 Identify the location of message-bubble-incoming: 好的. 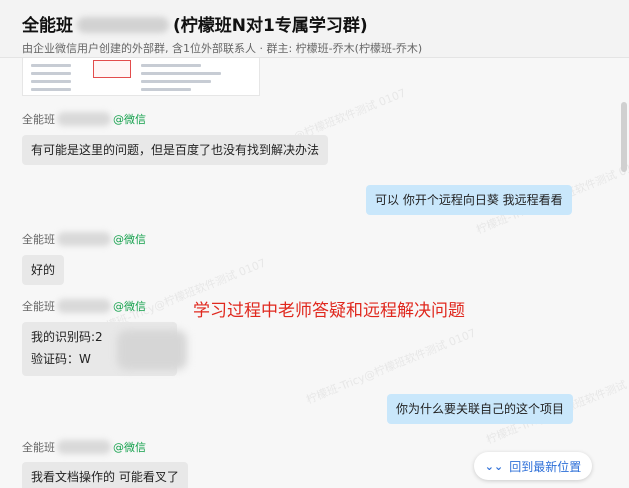
(43, 270).